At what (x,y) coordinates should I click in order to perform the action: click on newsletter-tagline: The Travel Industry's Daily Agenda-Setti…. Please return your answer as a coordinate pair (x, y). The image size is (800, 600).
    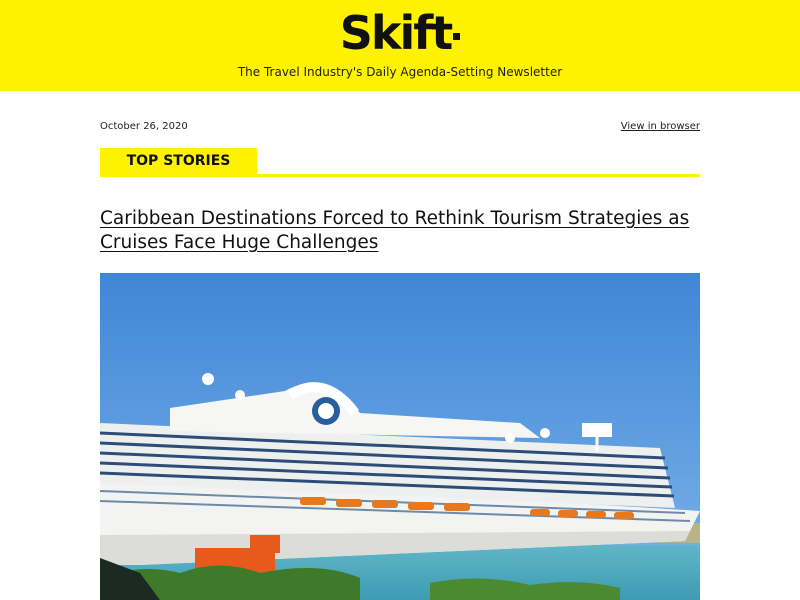
    Looking at the image, I should click on (400, 72).